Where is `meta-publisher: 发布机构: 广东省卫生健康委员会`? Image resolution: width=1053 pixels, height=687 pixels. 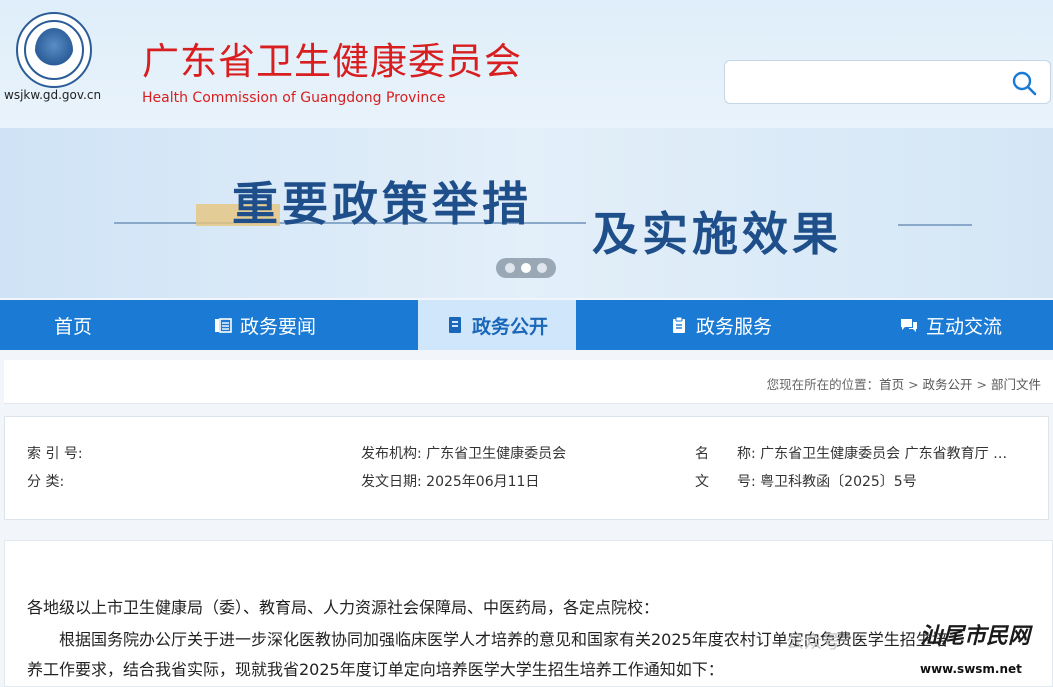
meta-publisher: 发布机构: 广东省卫生健康委员会 is located at coordinates (463, 453).